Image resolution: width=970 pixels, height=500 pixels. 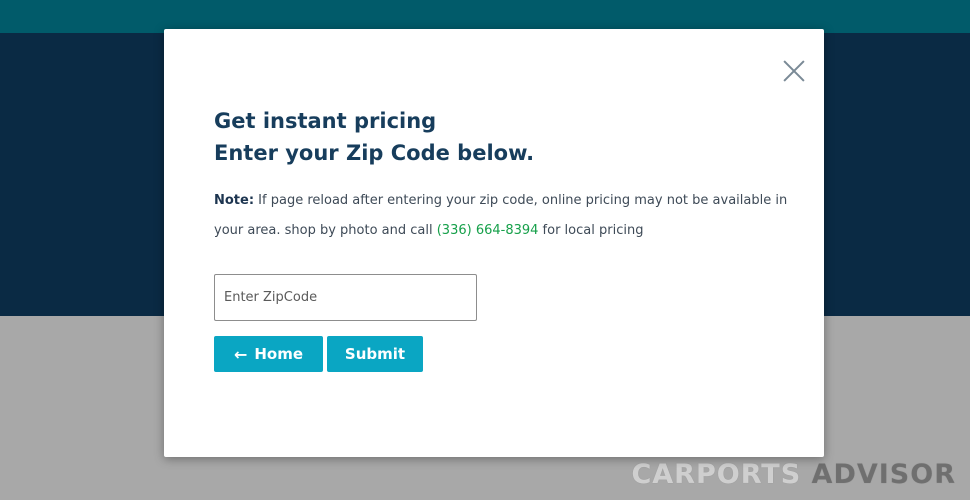 What do you see at coordinates (883, 474) in the screenshot?
I see `watermark-part2: ADVISOR` at bounding box center [883, 474].